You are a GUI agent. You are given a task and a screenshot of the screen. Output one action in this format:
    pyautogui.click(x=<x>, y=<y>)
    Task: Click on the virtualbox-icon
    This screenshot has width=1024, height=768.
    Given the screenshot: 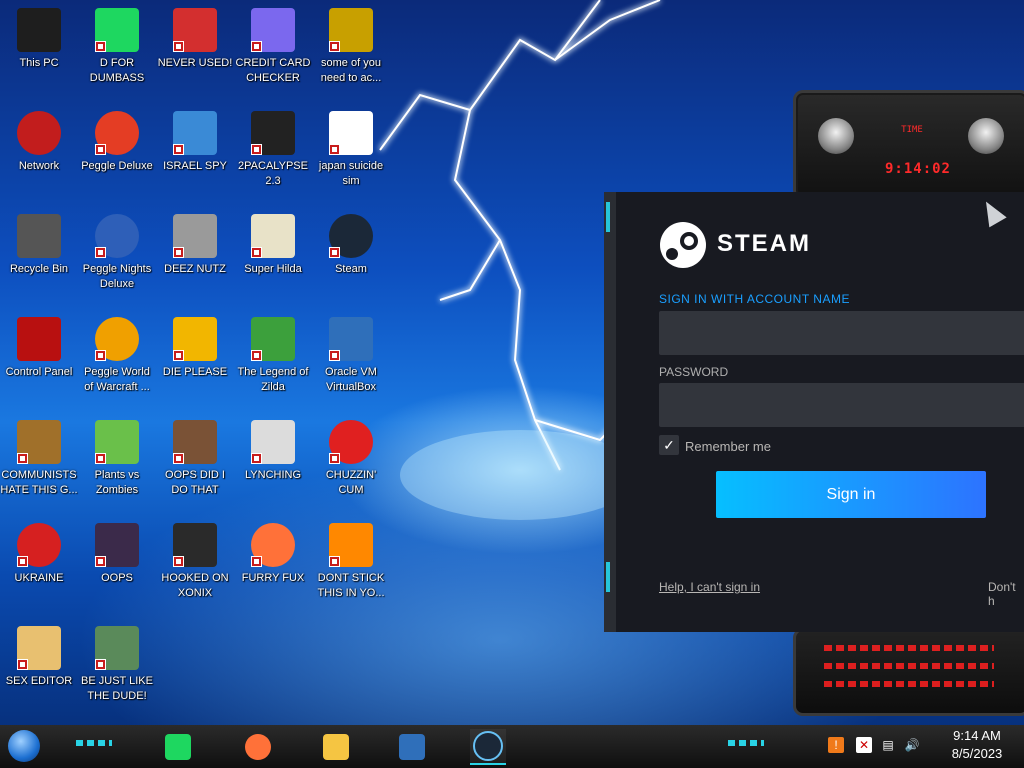 What is the action you would take?
    pyautogui.click(x=412, y=747)
    